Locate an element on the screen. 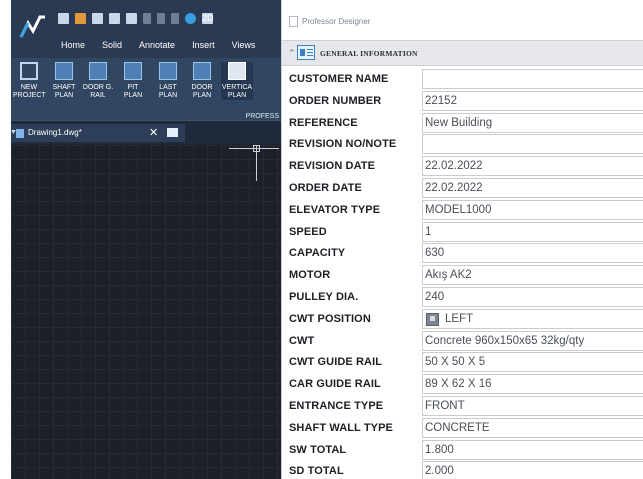 The image size is (643, 479). ribbon-panel-title: PROFESS is located at coordinates (262, 116).